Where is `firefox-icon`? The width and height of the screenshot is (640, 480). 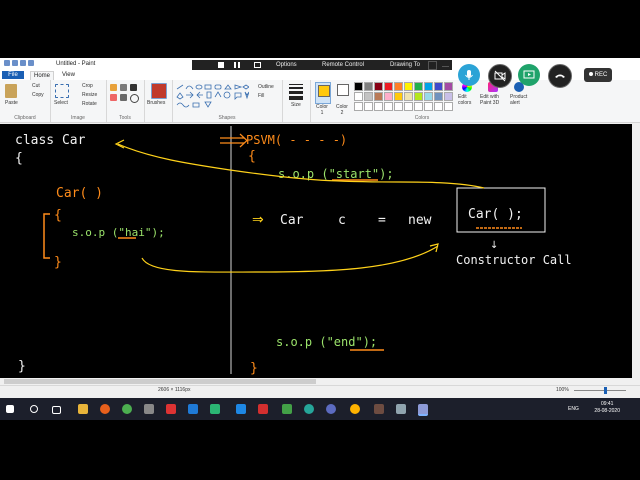 firefox-icon is located at coordinates (105, 409).